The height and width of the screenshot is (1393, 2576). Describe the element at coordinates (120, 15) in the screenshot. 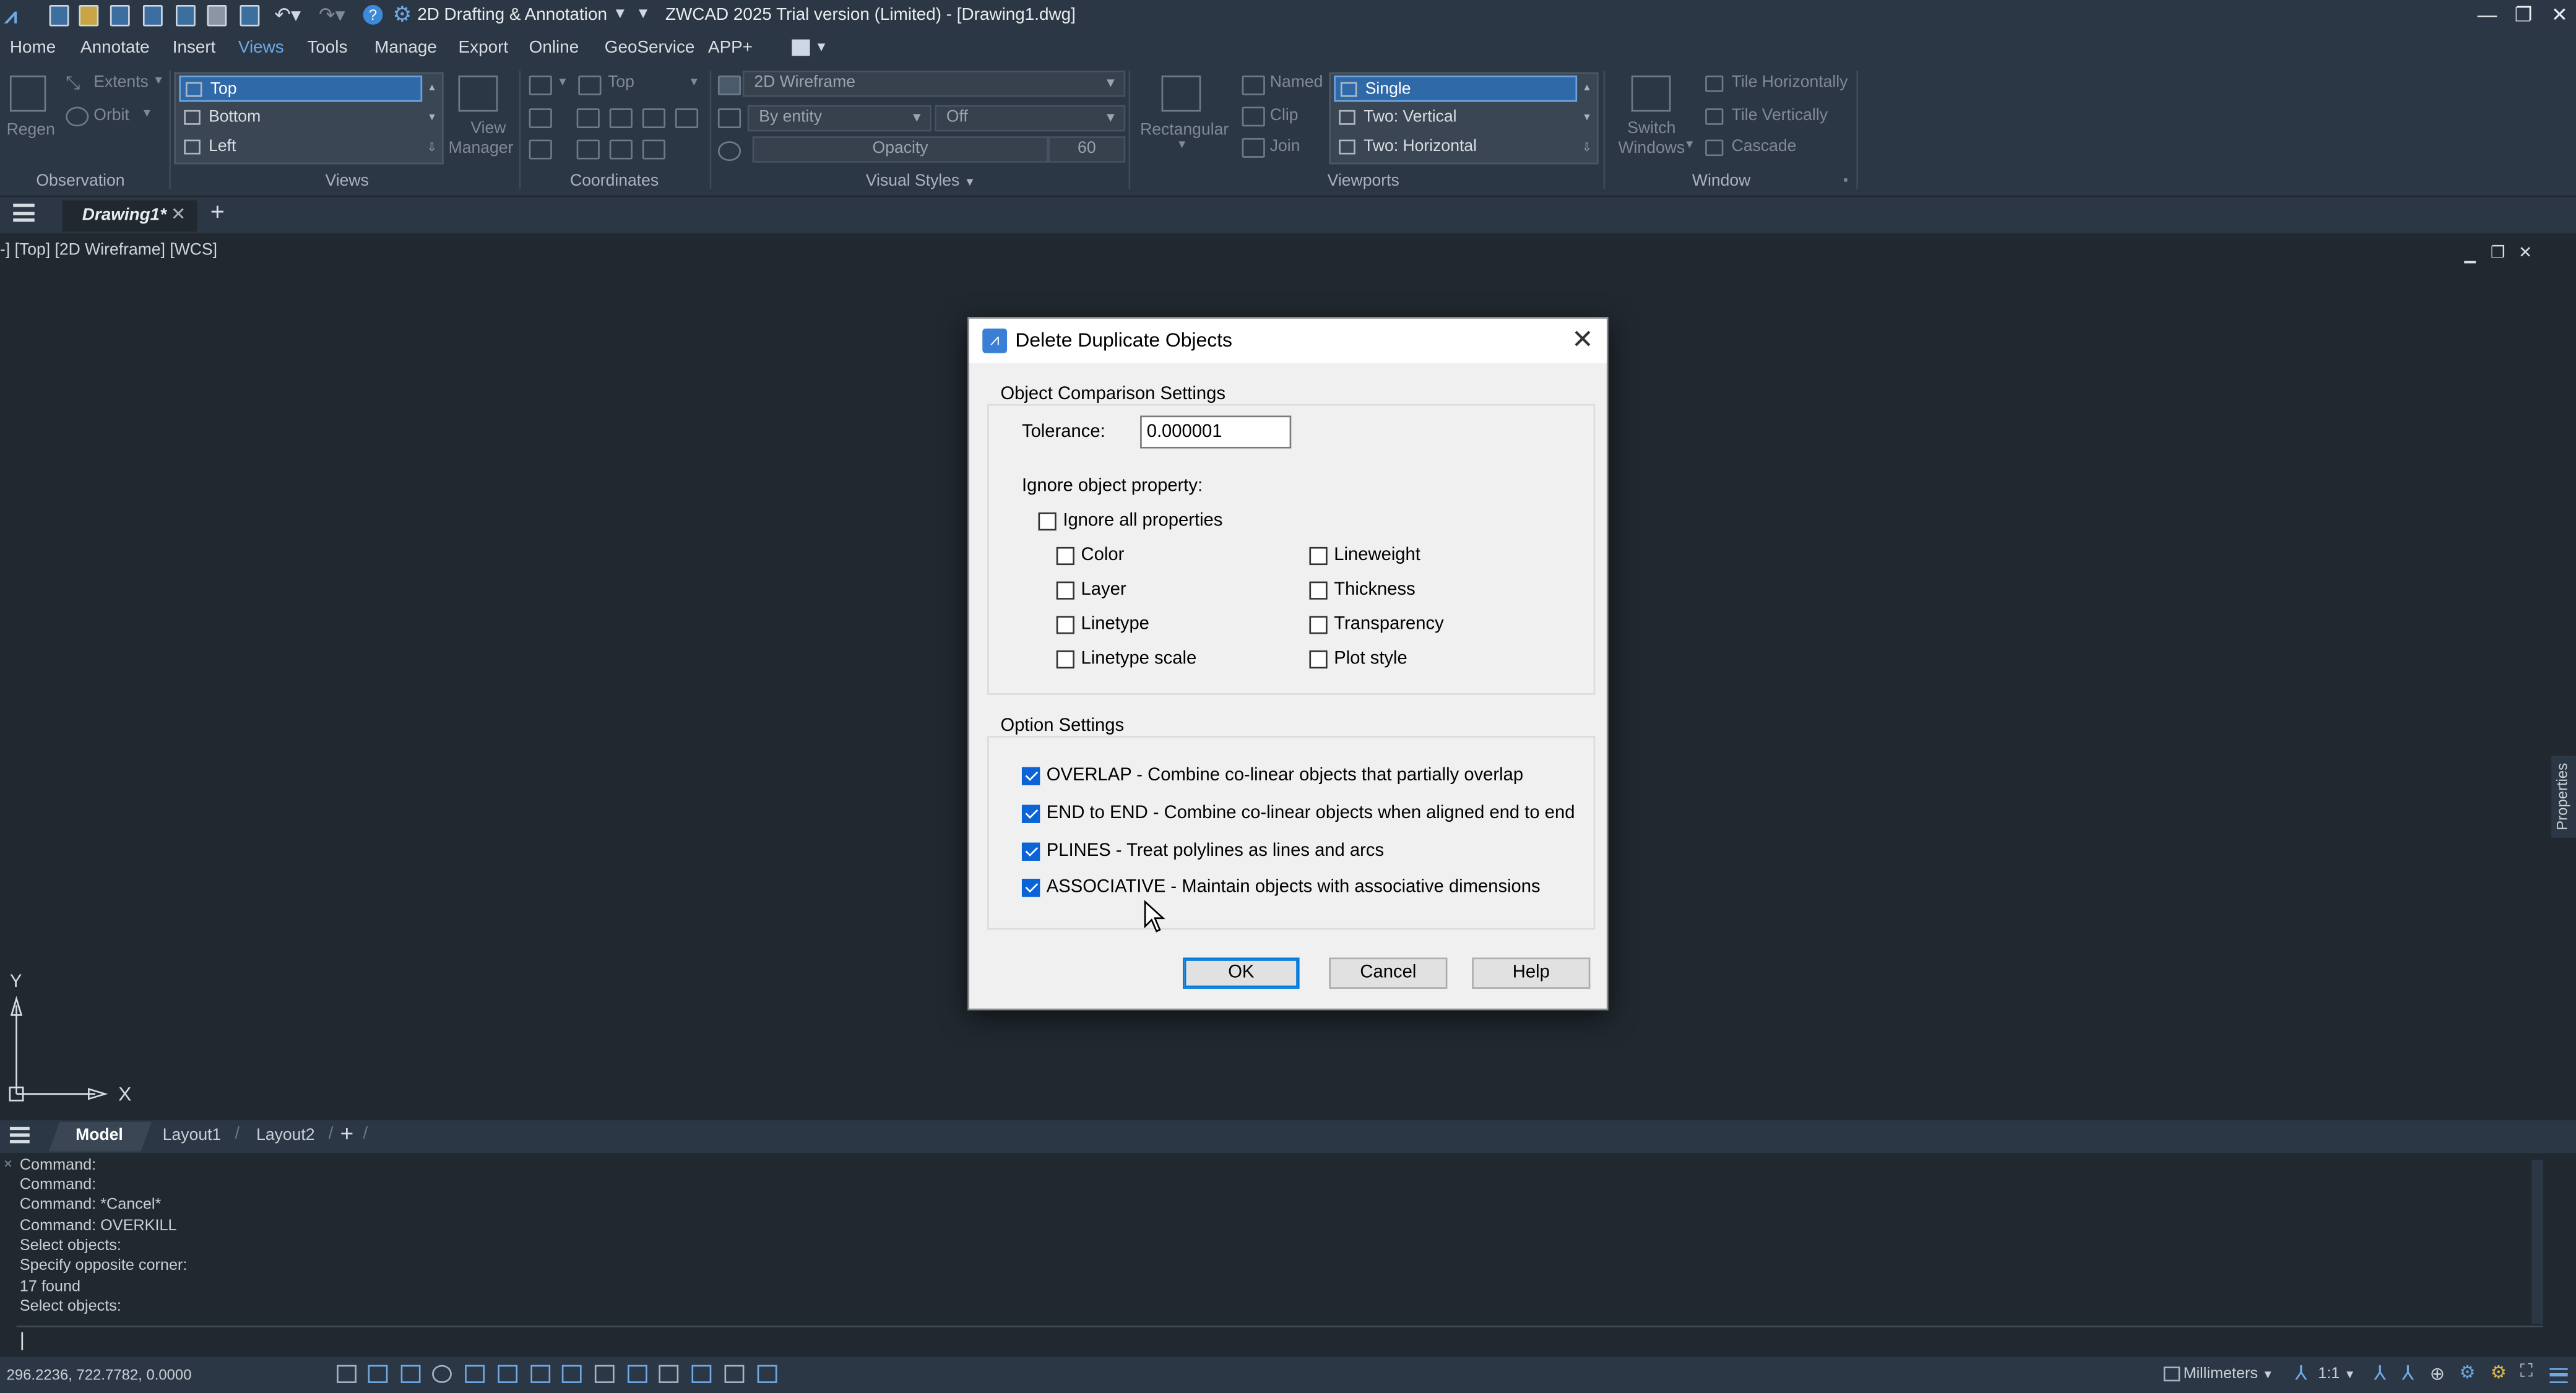

I see `save-icon` at that location.